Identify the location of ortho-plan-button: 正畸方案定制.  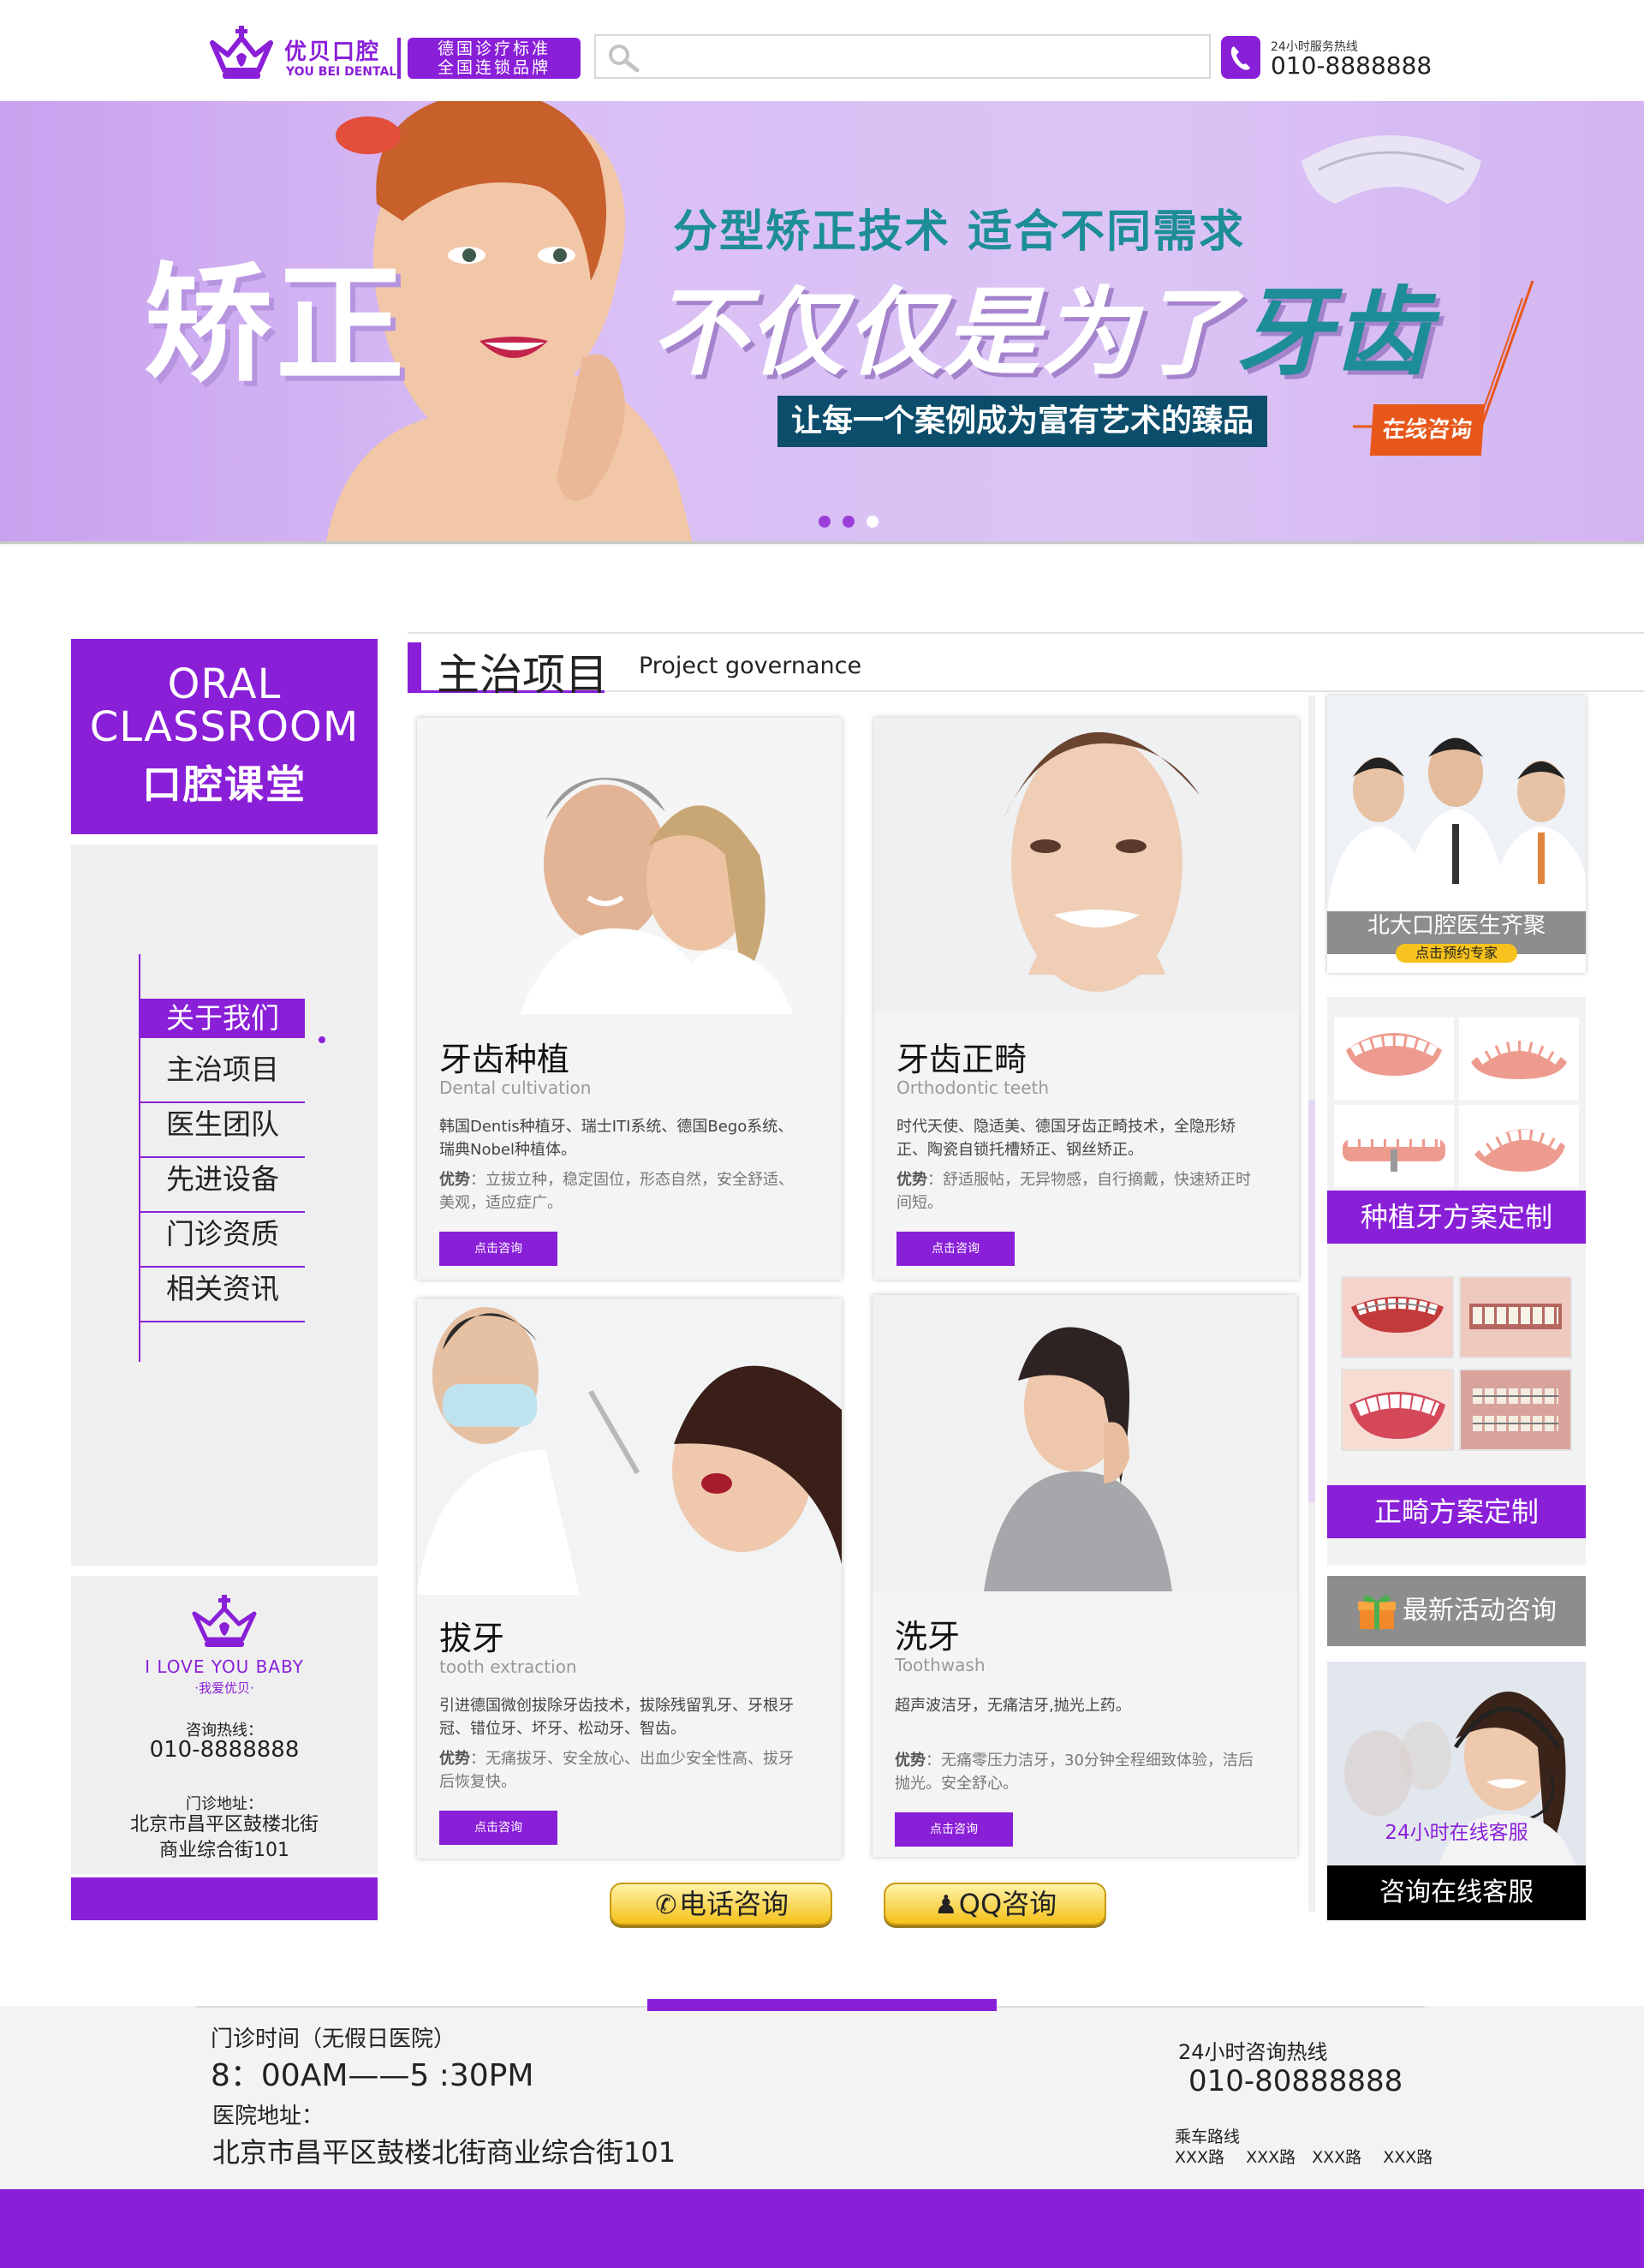
(1456, 1512).